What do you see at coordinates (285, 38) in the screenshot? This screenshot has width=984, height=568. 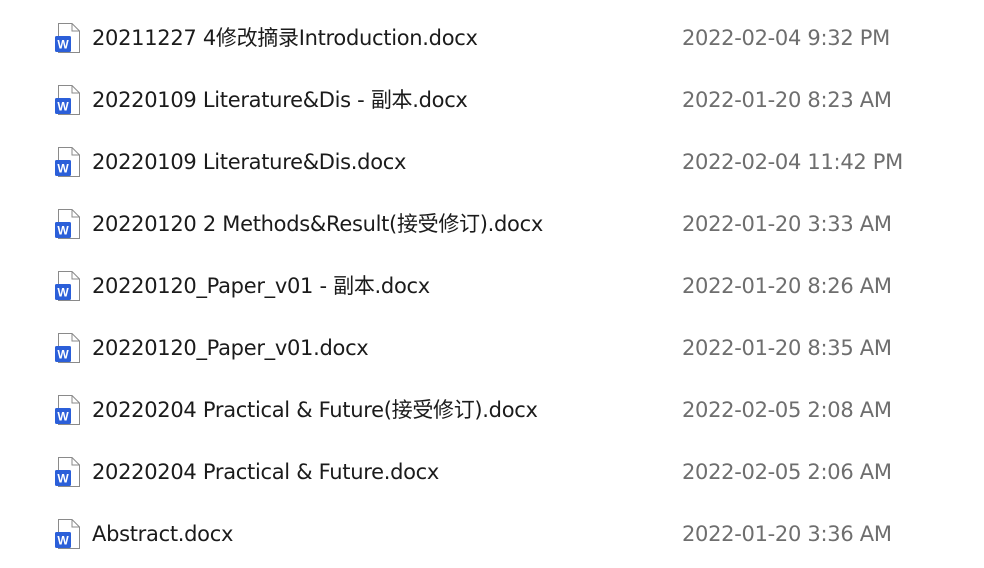 I see `file-name: 20211227 4修改摘录Introduction.docx` at bounding box center [285, 38].